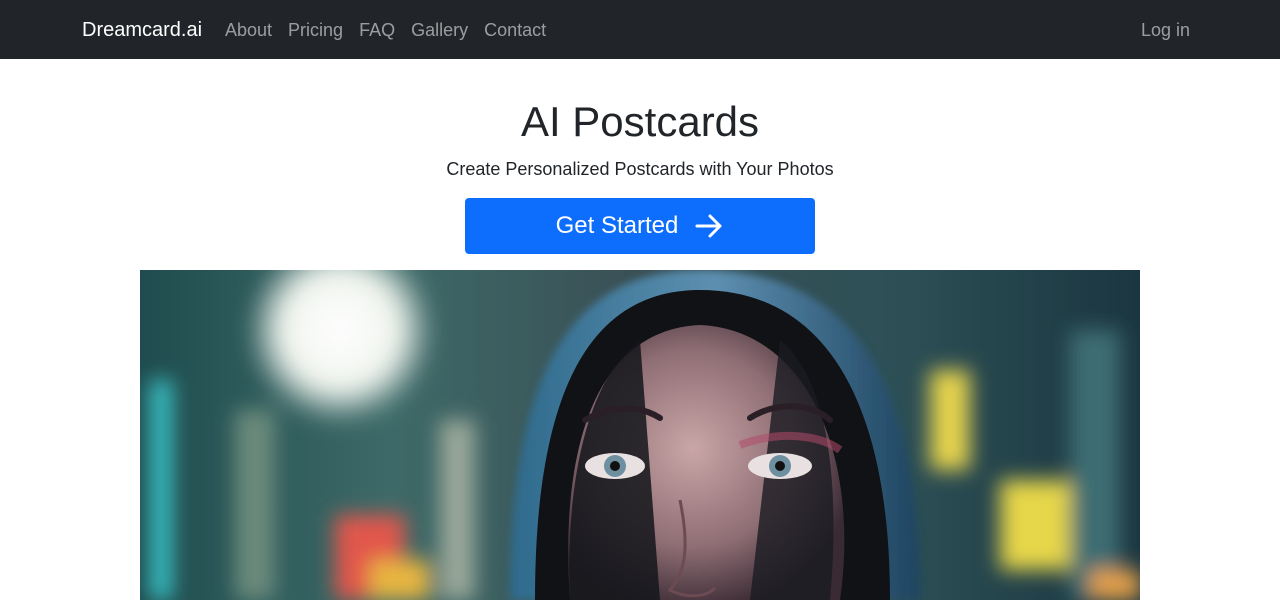  I want to click on nav-link-gallery: Gallery, so click(439, 30).